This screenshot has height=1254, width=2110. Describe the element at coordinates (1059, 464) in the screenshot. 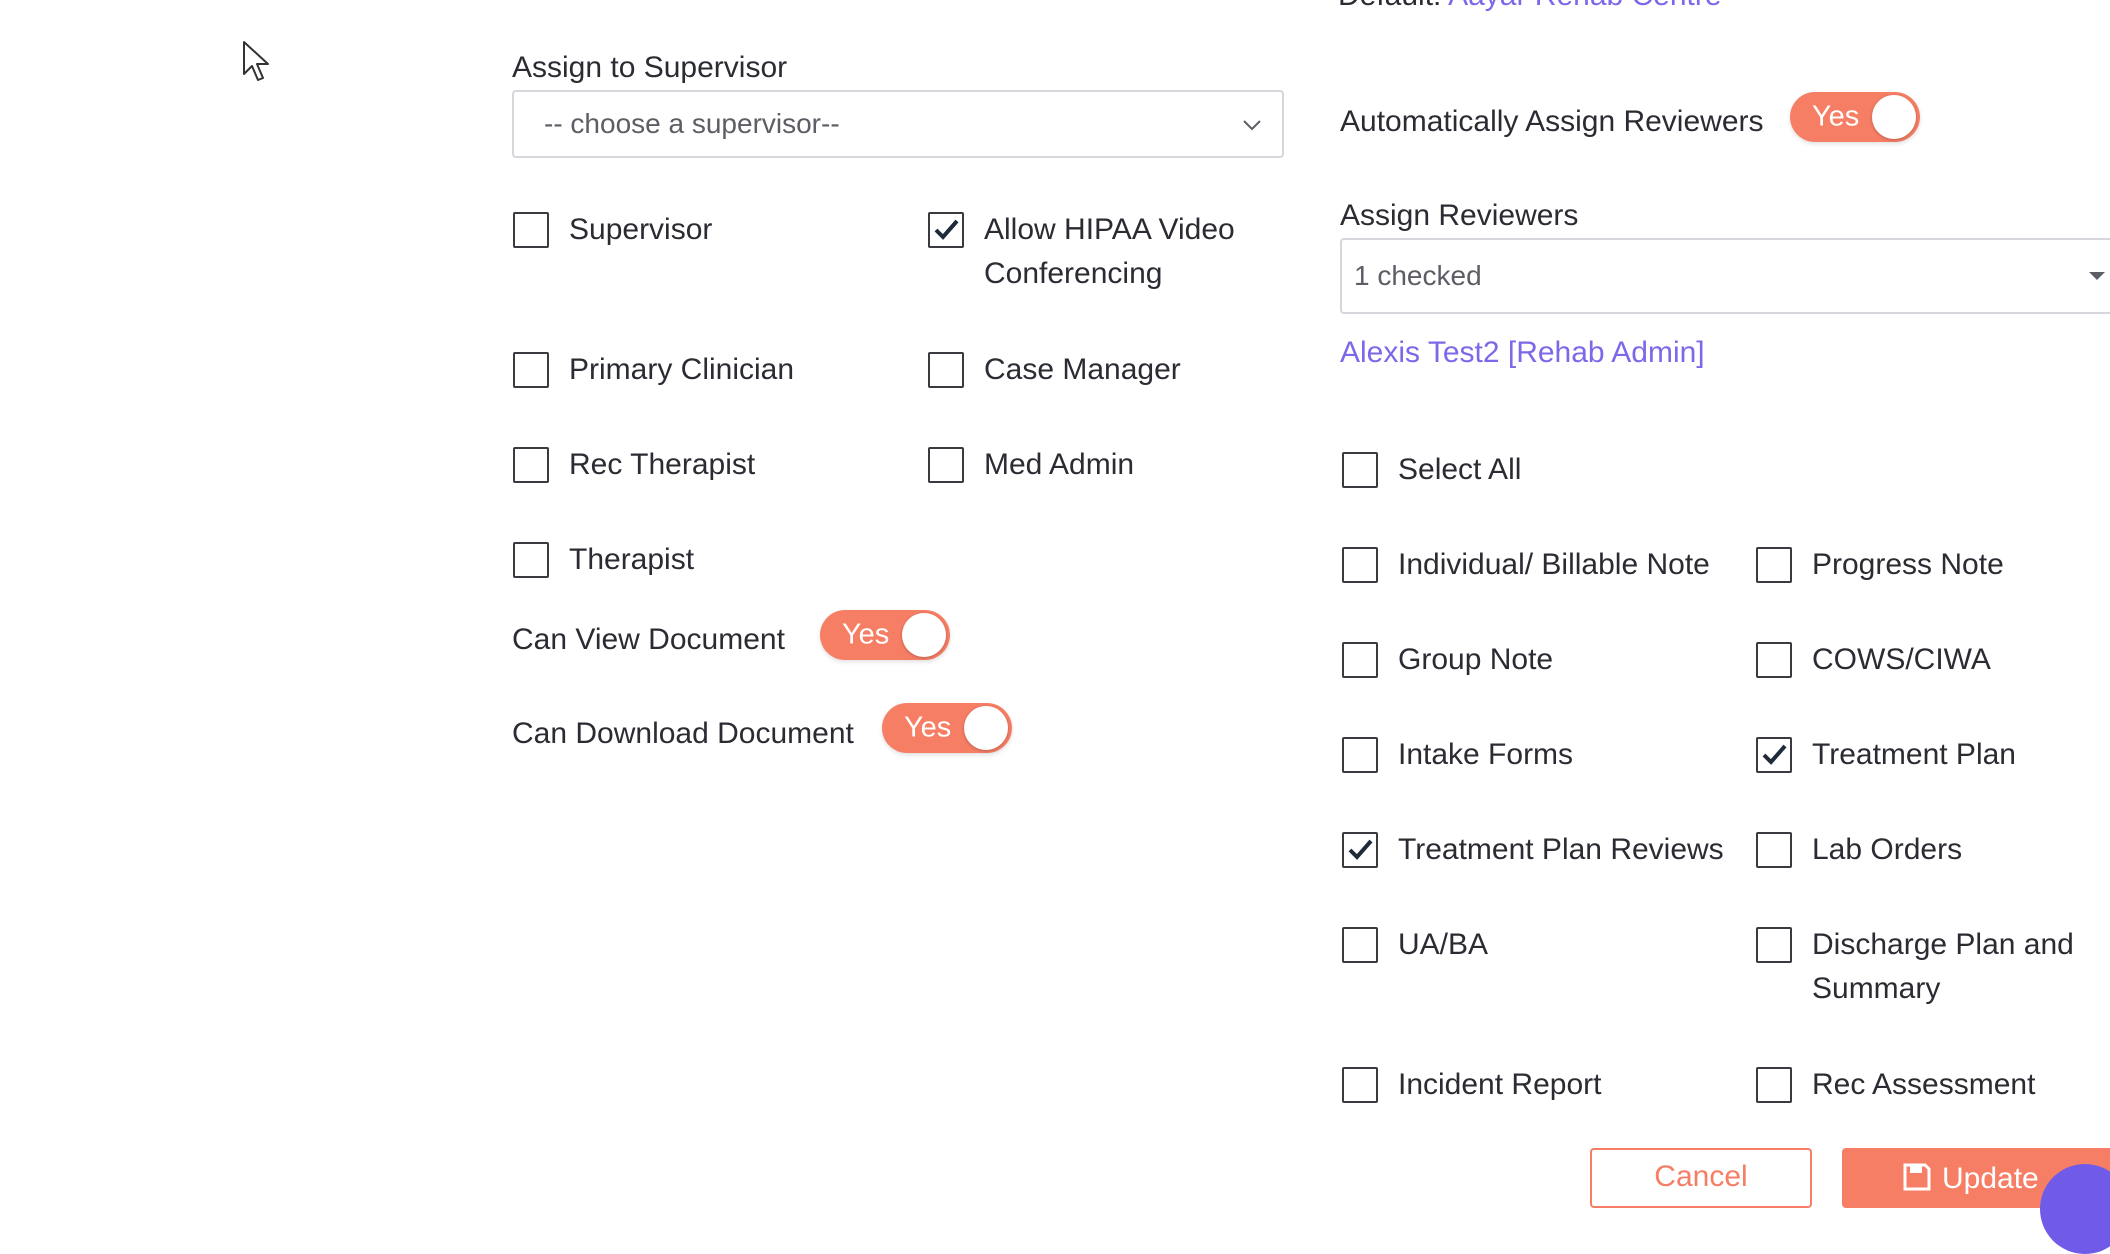

I see `role-med-admin-label: Med Admin` at that location.